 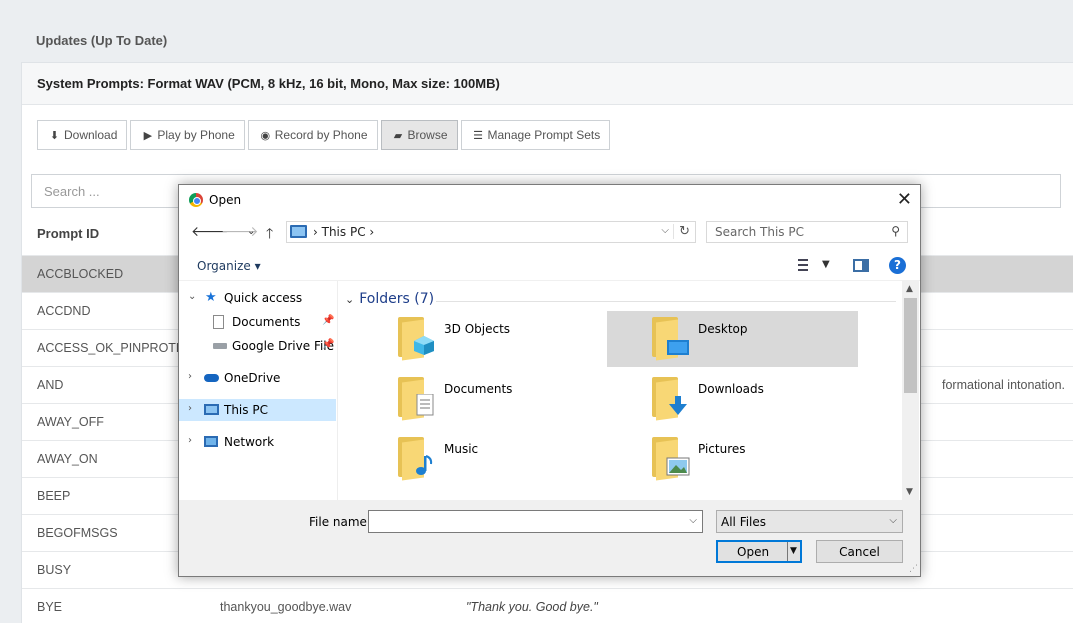 I want to click on prompt-id: BEEP, so click(x=54, y=496).